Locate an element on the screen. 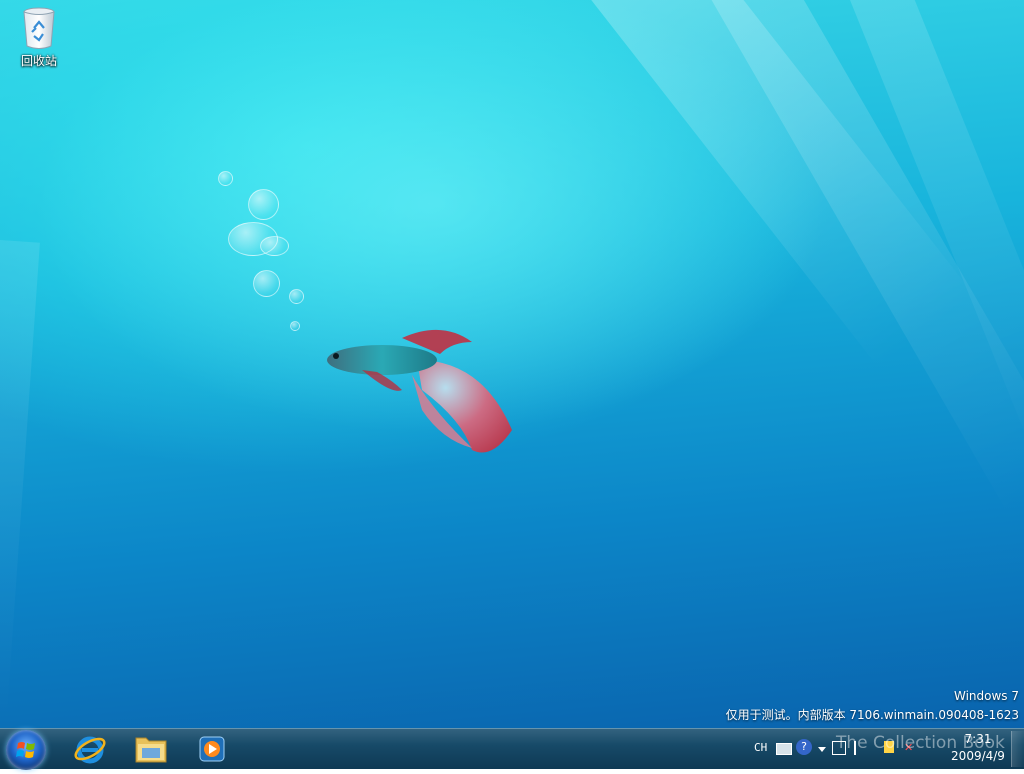 The width and height of the screenshot is (1024, 774). folder-icon is located at coordinates (151, 750).